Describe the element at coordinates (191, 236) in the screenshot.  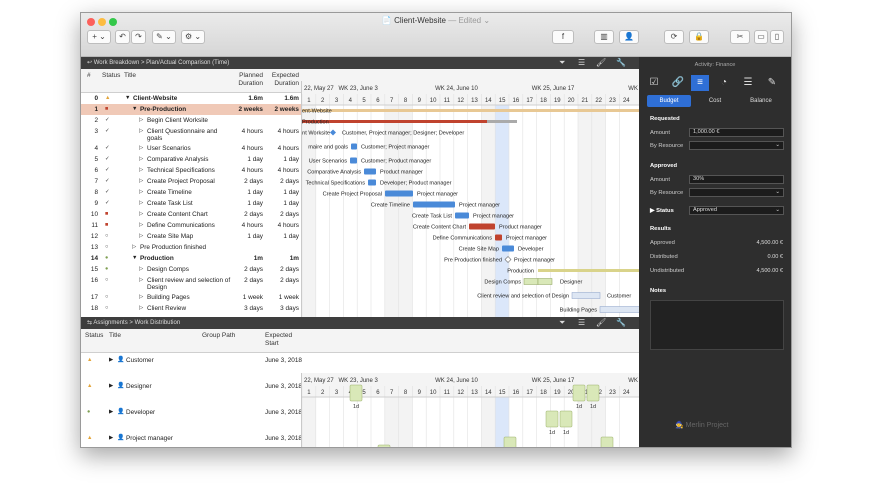
I see `task-row: 12 ○ ▷ Create Site Map 1 day 1 day` at that location.